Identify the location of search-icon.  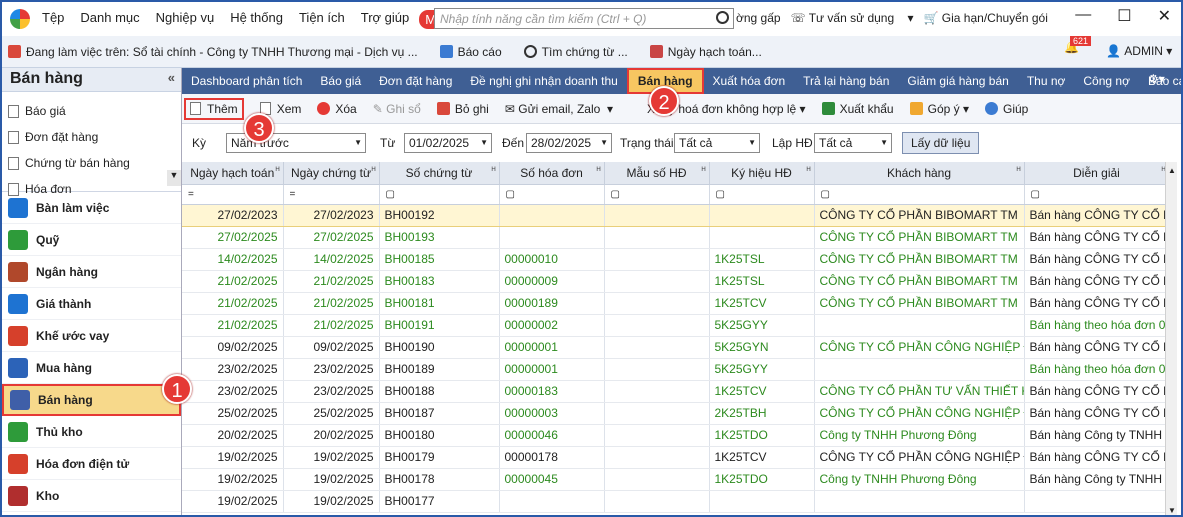
(722, 17).